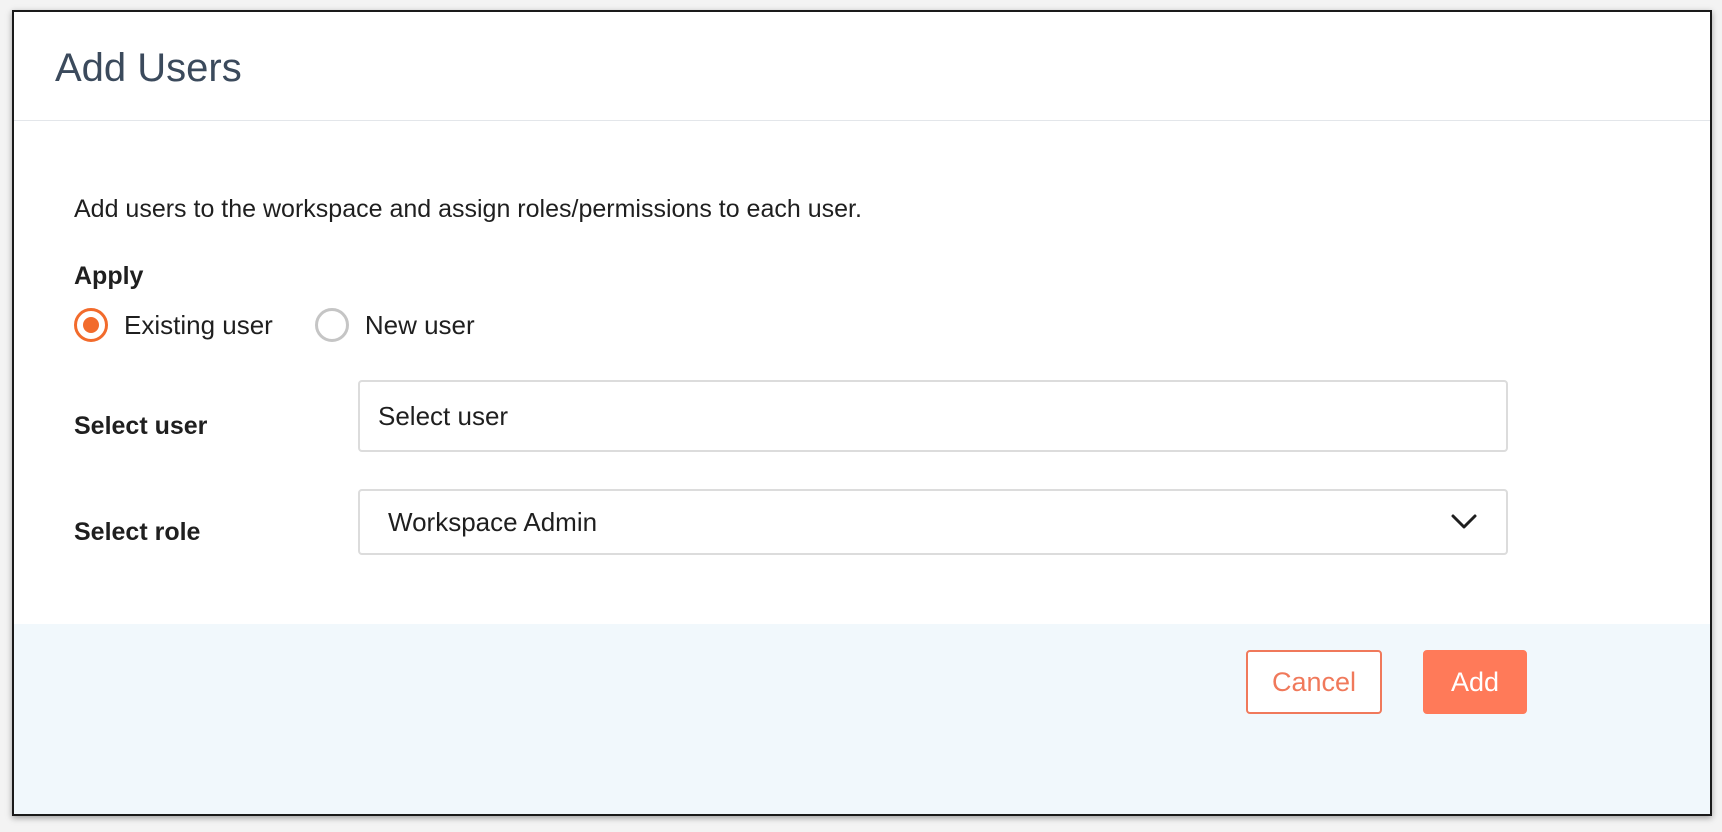 The height and width of the screenshot is (832, 1722). What do you see at coordinates (493, 521) in the screenshot?
I see `select-role-value: Workspace Admin` at bounding box center [493, 521].